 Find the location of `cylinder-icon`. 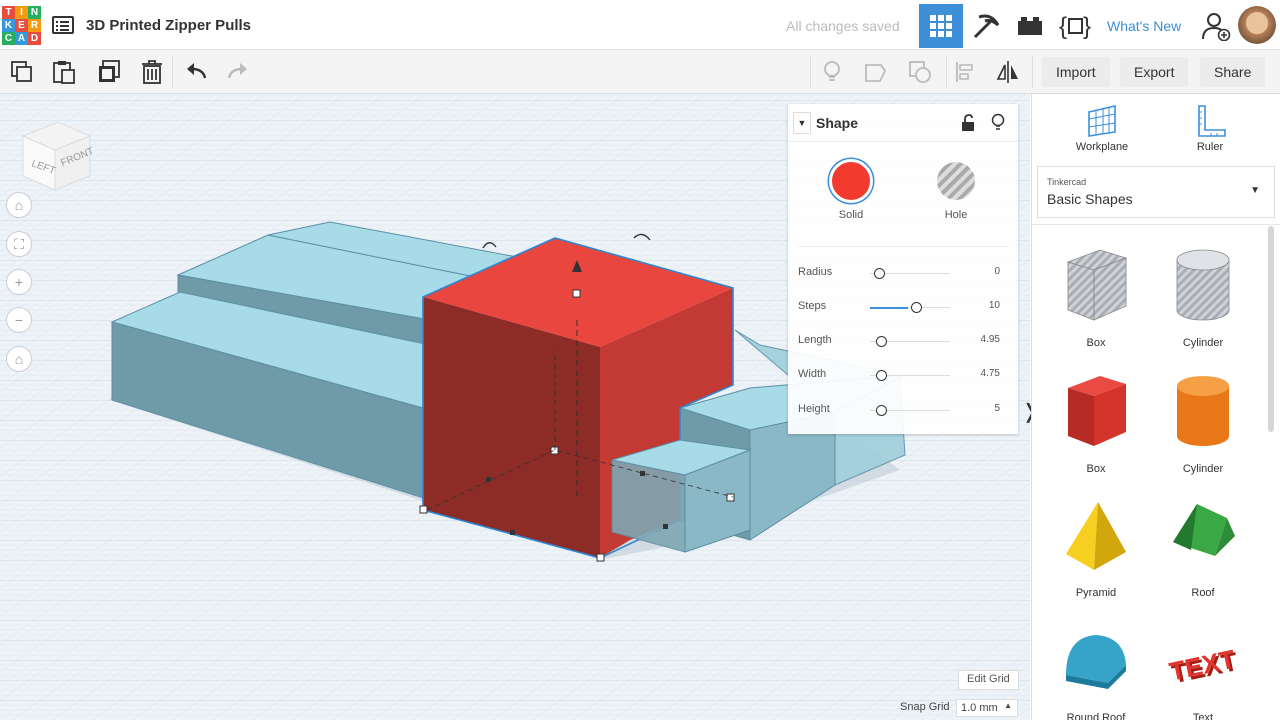

cylinder-icon is located at coordinates (1203, 411).